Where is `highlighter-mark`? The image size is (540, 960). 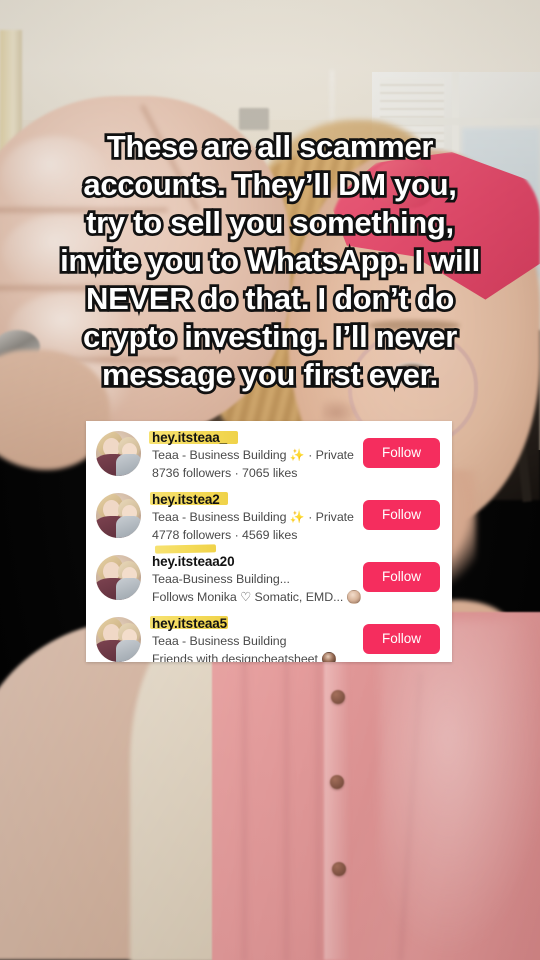 highlighter-mark is located at coordinates (185, 549).